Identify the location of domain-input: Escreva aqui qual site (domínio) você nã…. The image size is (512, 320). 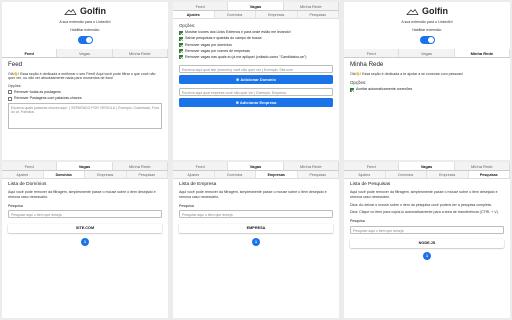
(256, 68).